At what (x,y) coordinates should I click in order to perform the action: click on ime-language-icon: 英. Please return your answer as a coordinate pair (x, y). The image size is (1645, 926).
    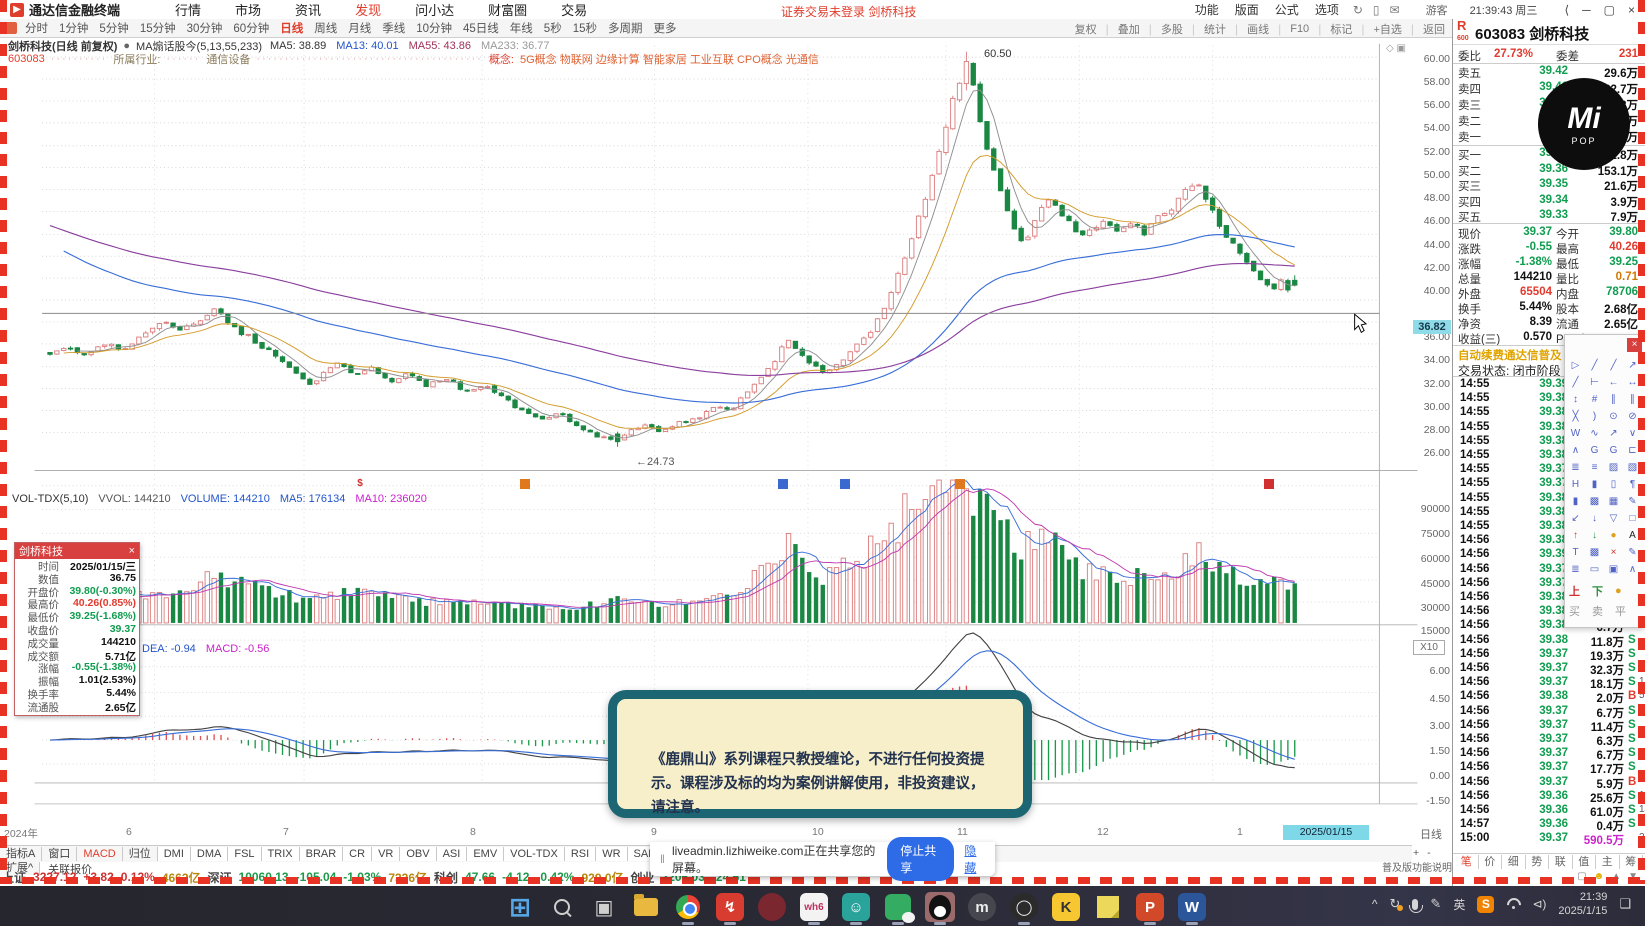
    Looking at the image, I should click on (1459, 904).